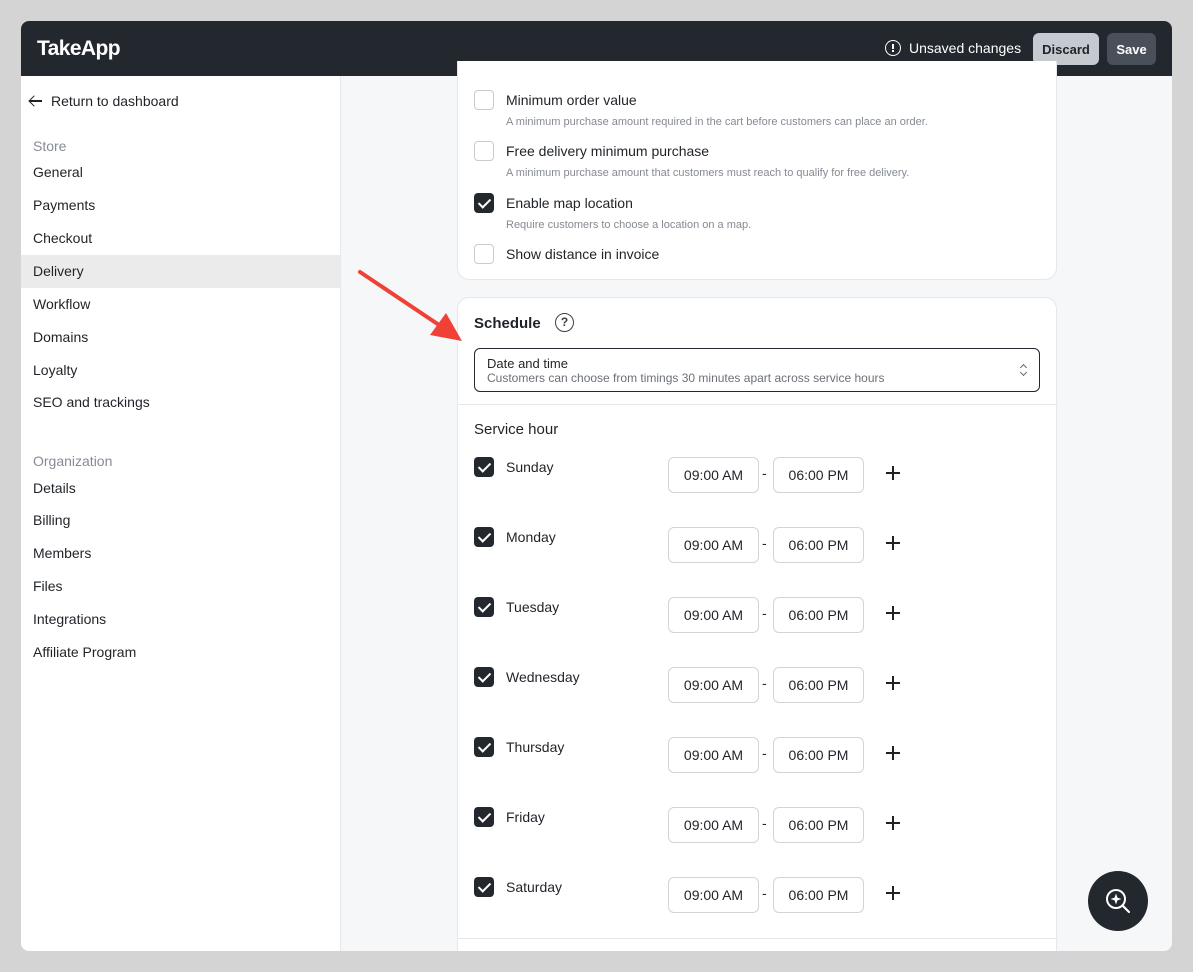 Image resolution: width=1193 pixels, height=972 pixels. What do you see at coordinates (180, 553) in the screenshot?
I see `sidebar-item-members: Members` at bounding box center [180, 553].